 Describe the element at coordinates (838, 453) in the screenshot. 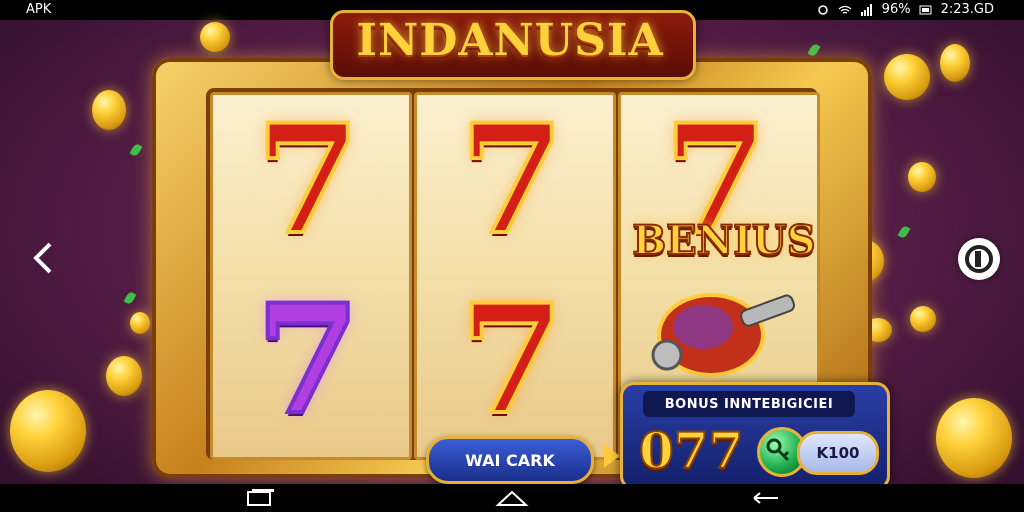

I see `bet-button: K100` at that location.